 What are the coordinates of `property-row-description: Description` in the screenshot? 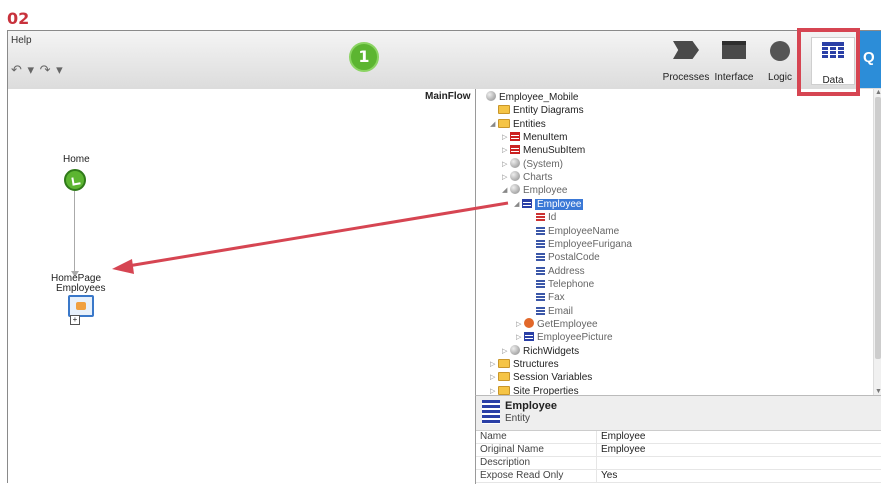 It's located at (678, 463).